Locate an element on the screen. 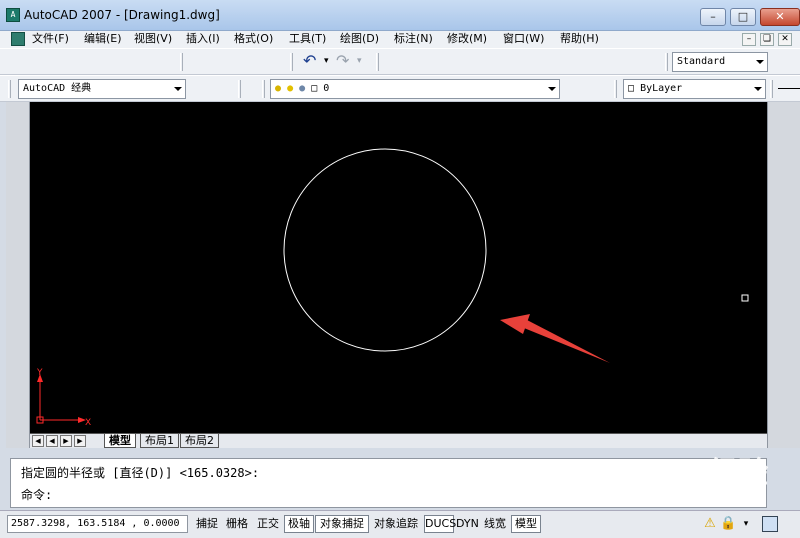 The image size is (800, 538). menu-format: 格式(O) is located at coordinates (253, 39).